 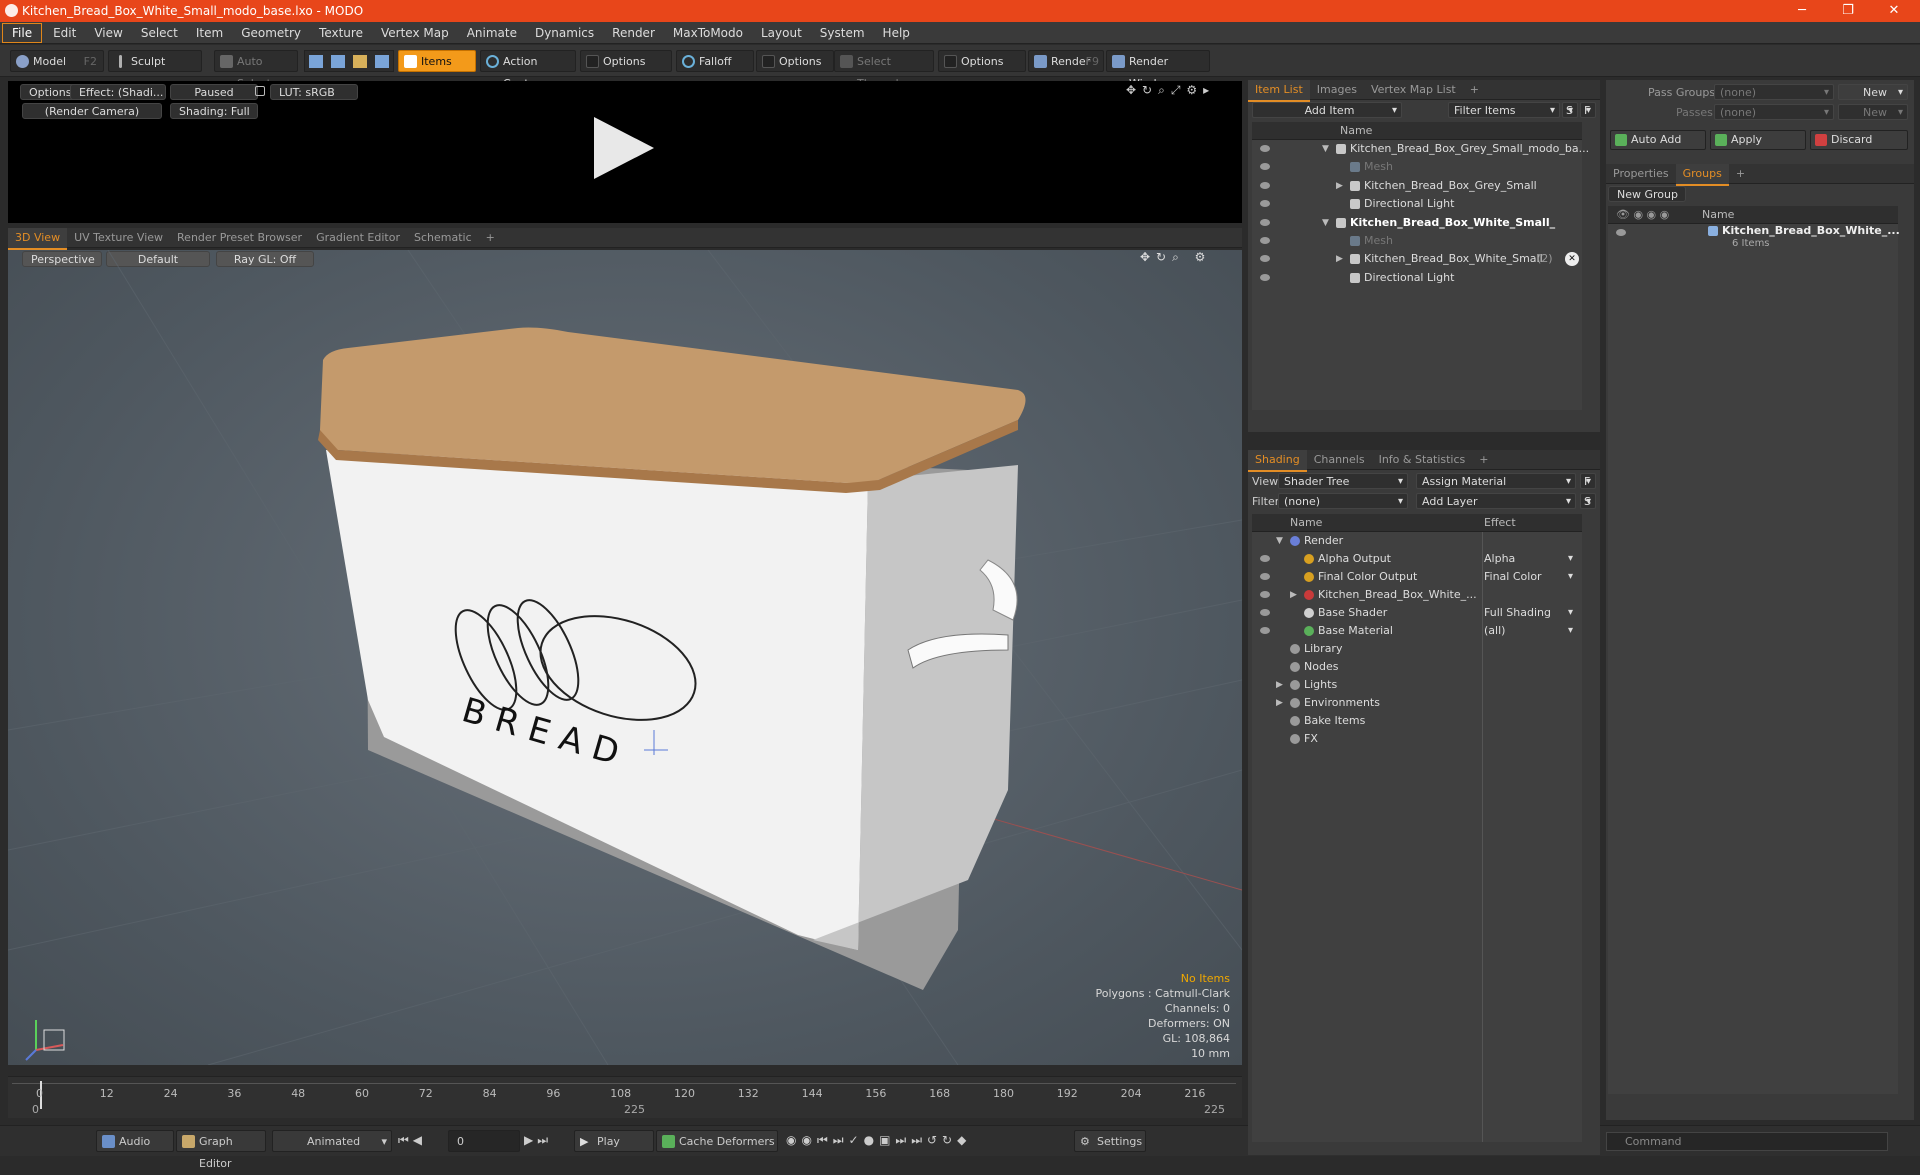 I want to click on menu-vertex-map: Vertex Map, so click(x=415, y=33).